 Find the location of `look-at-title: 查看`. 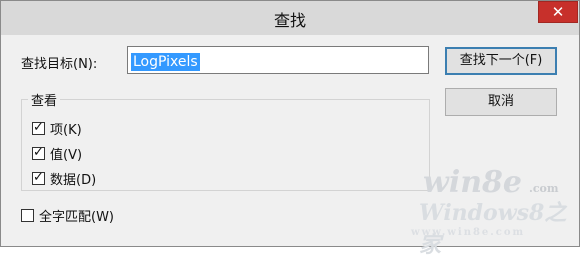

look-at-title: 查看 is located at coordinates (44, 99).